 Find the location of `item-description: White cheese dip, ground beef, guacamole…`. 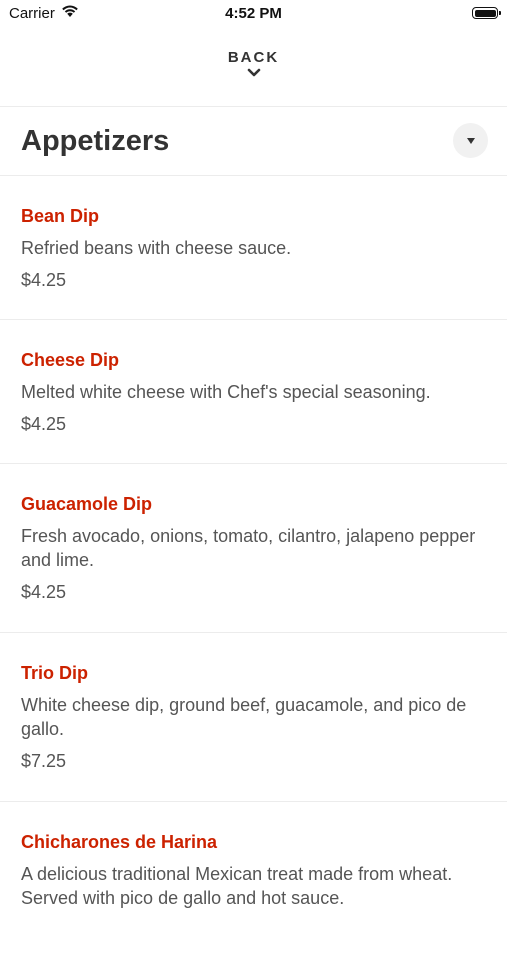

item-description: White cheese dip, ground beef, guacamole… is located at coordinates (244, 717).